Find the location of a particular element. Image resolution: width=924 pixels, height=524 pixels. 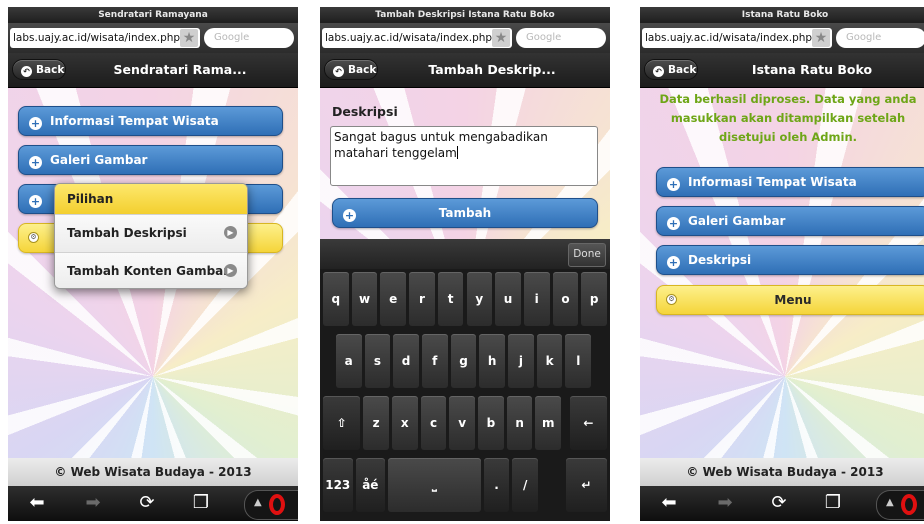

key-d: d is located at coordinates (406, 361).